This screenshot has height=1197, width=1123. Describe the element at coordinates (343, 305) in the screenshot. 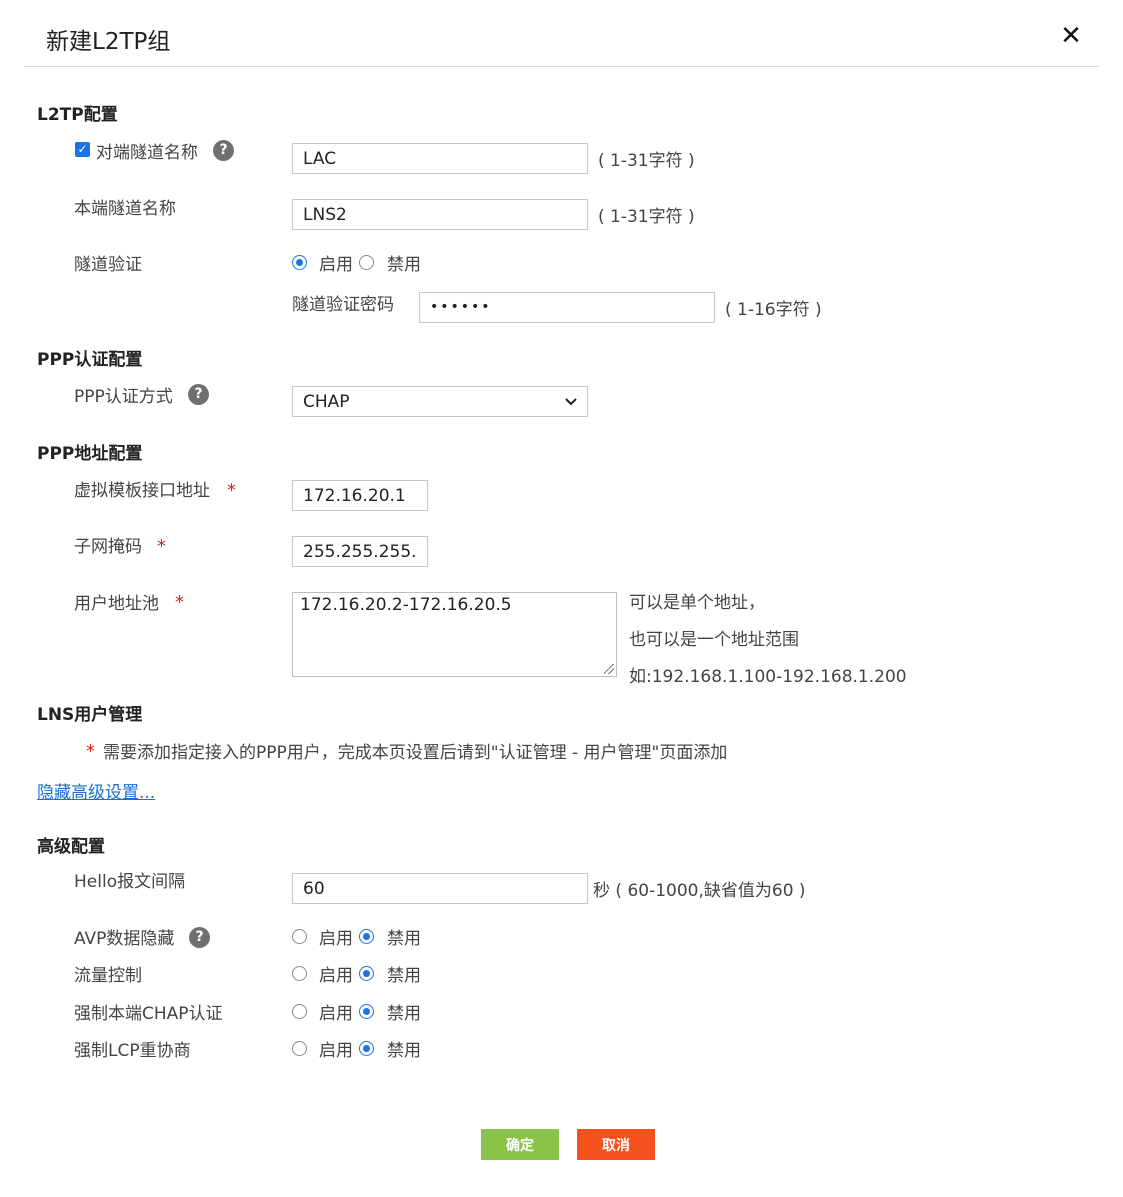

I see `tunnel-password-label: 隧道验证密码` at that location.